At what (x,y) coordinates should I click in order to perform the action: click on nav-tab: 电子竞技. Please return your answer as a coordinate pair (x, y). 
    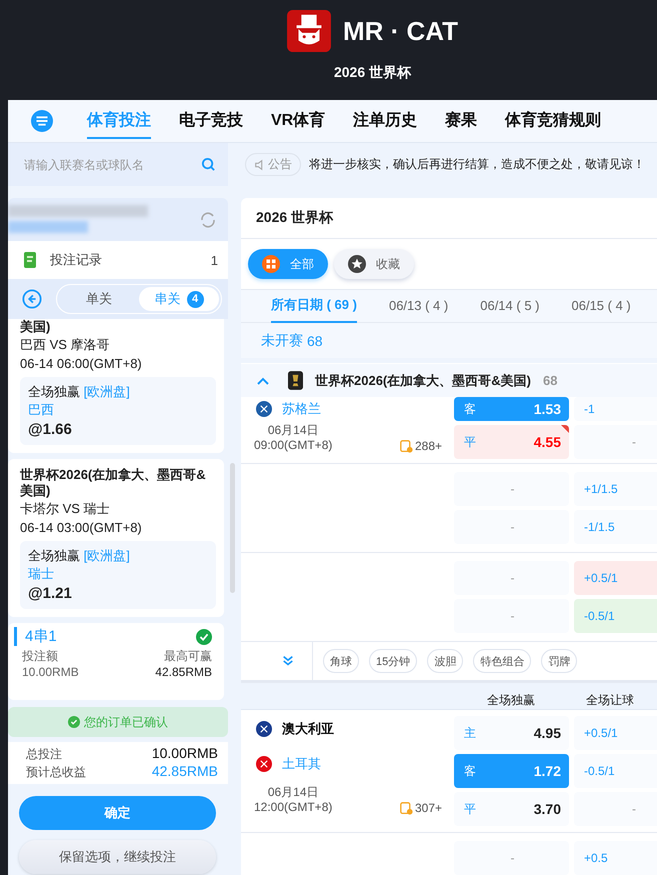
    Looking at the image, I should click on (211, 121).